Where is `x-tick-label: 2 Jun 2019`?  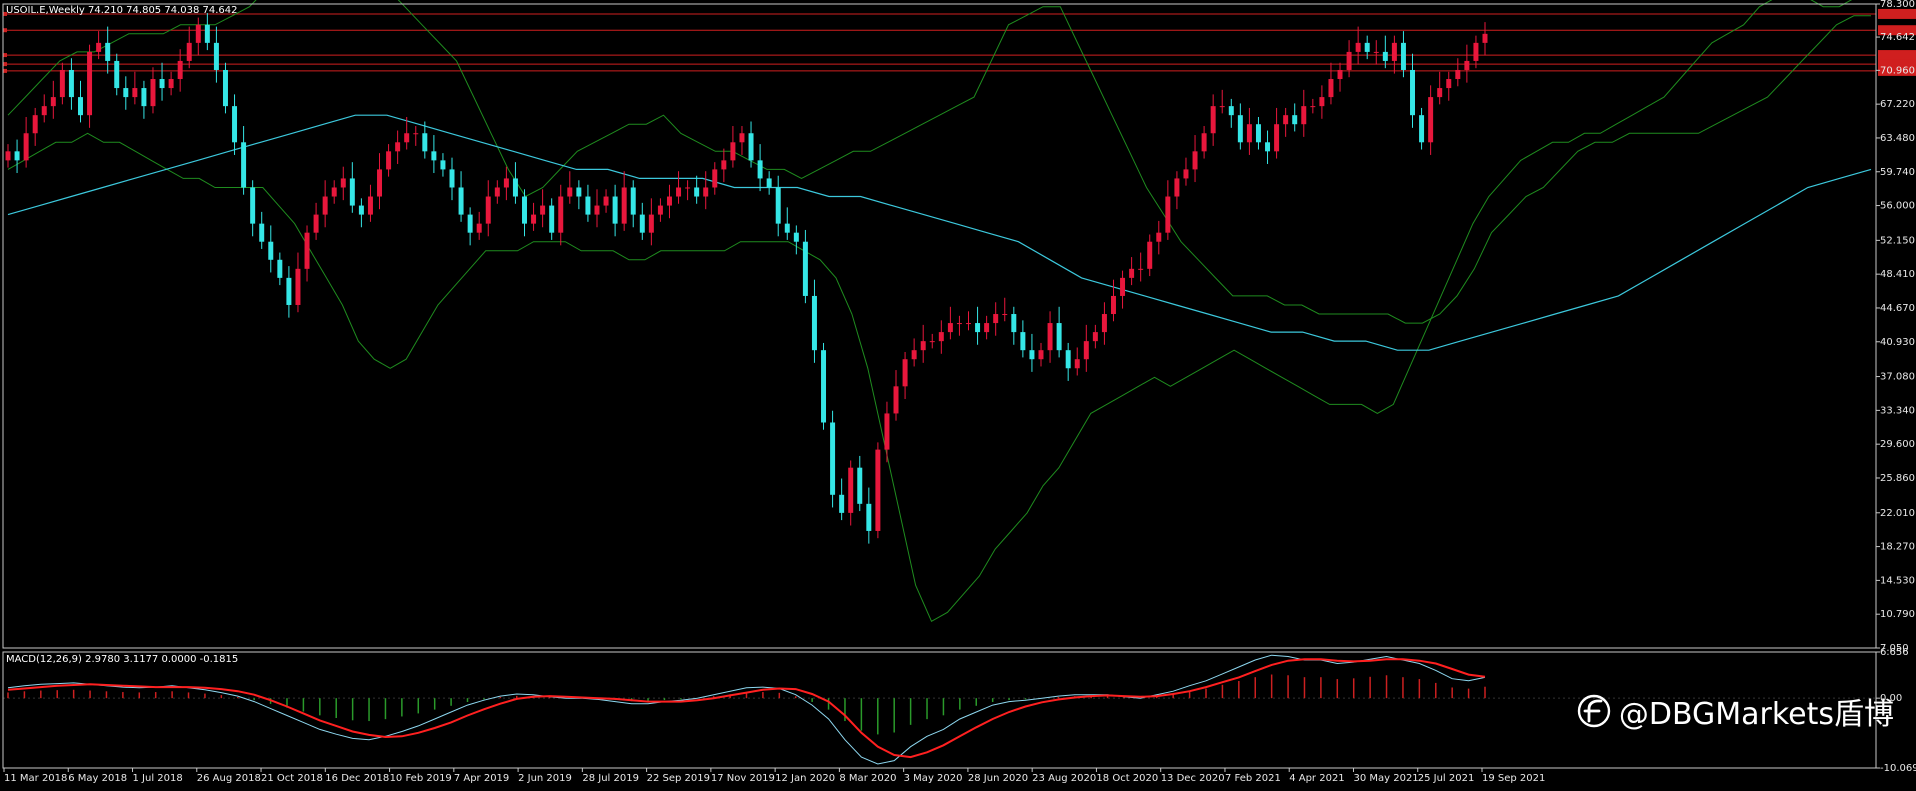 x-tick-label: 2 Jun 2019 is located at coordinates (545, 778).